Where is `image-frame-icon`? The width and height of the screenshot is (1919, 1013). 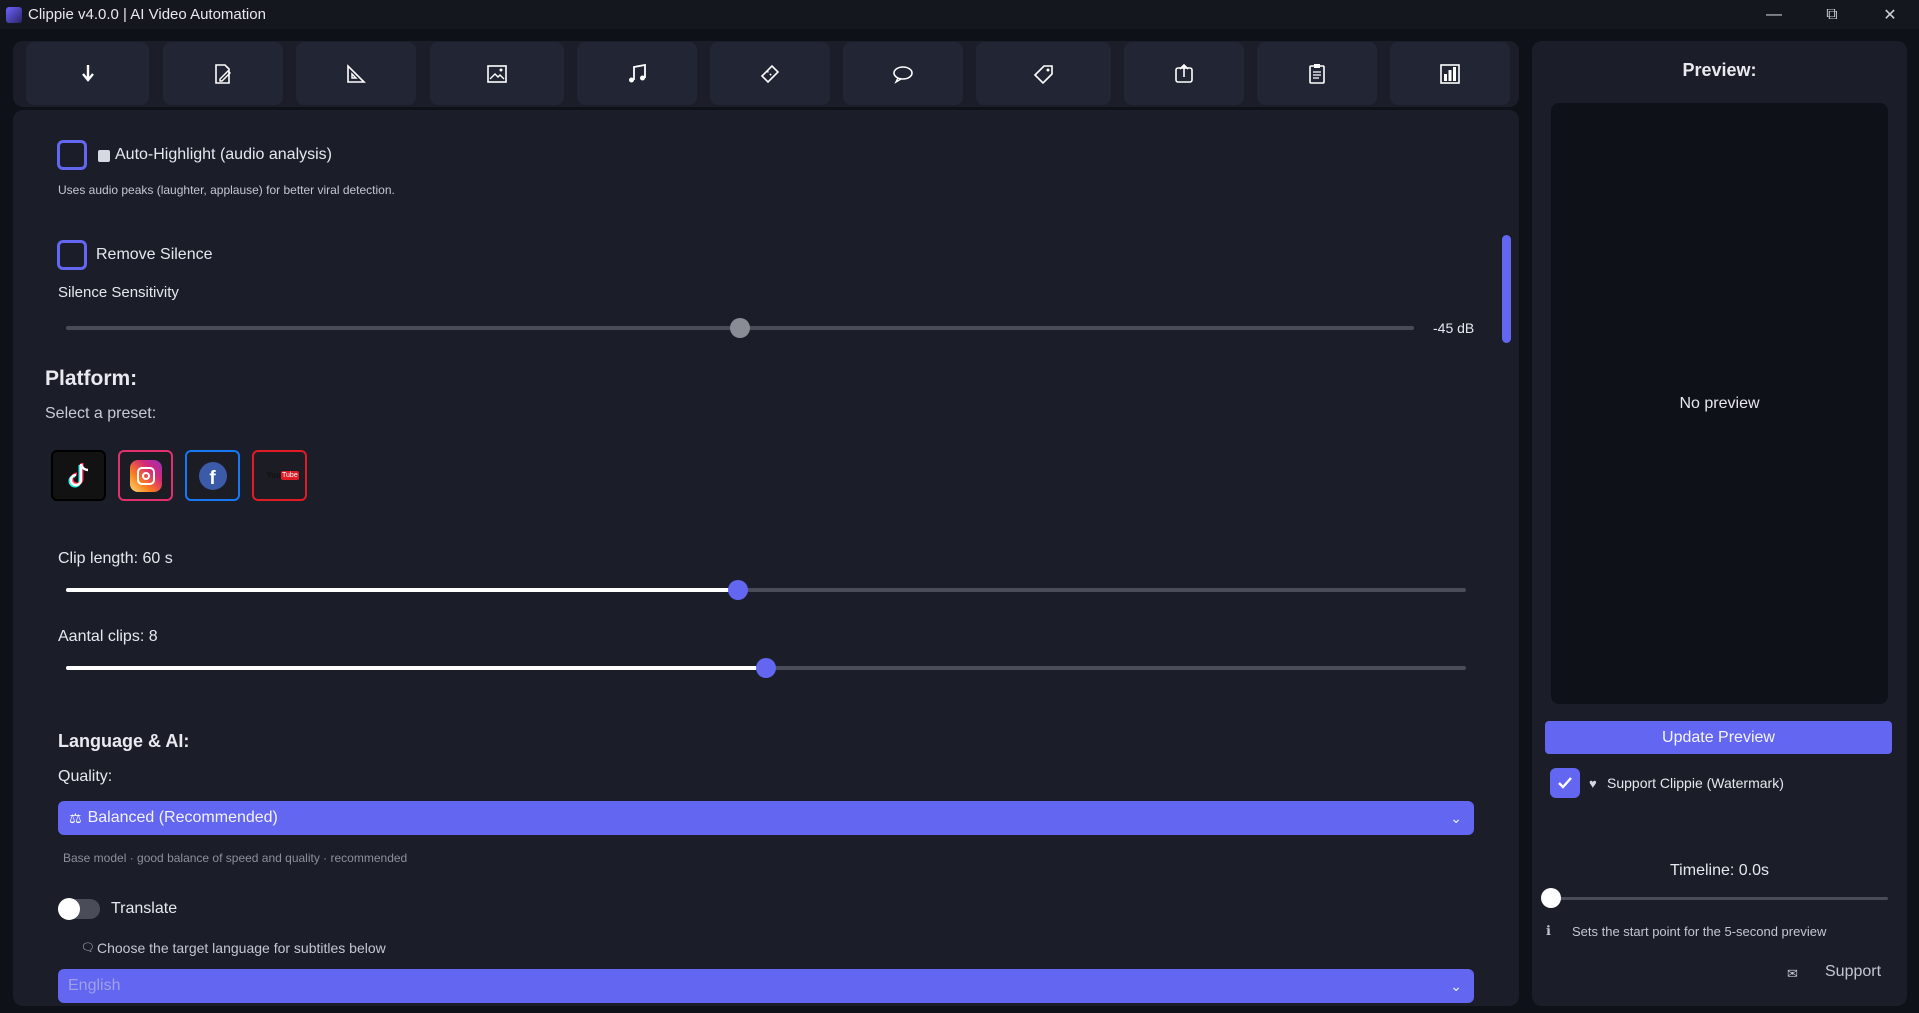
image-frame-icon is located at coordinates (497, 73).